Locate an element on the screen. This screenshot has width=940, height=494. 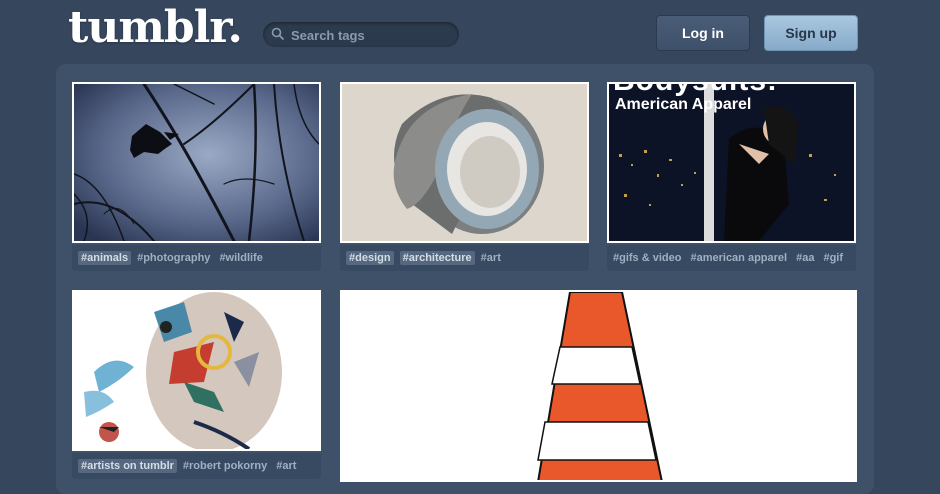
post-card: #animals #photography #wildlife is located at coordinates (196, 176).